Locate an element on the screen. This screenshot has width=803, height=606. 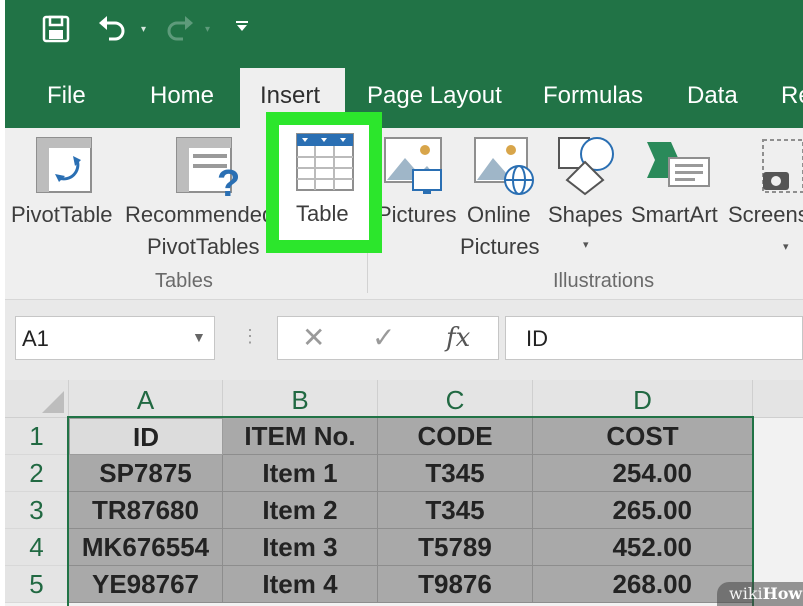
online-pictures-label-2: Pictures is located at coordinates (499, 247).